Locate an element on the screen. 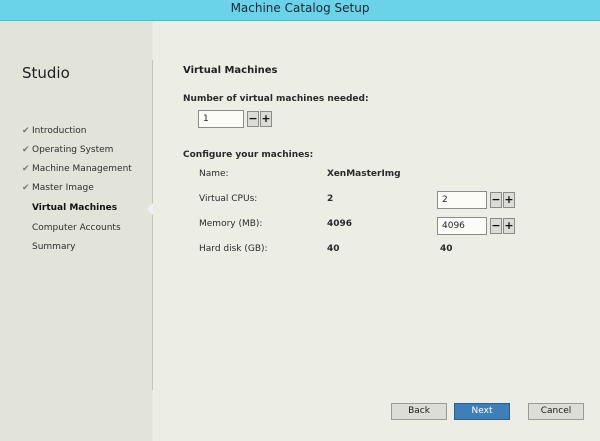 This screenshot has height=441, width=600. virtual-cpus-increment-button: + is located at coordinates (509, 200).